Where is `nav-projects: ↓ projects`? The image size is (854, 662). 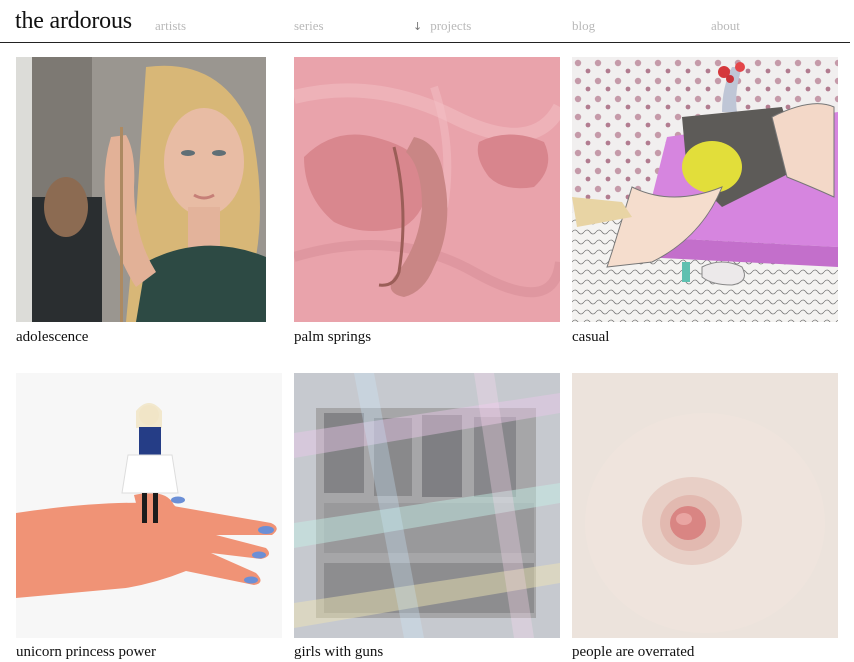
nav-projects: ↓ projects is located at coordinates (442, 26).